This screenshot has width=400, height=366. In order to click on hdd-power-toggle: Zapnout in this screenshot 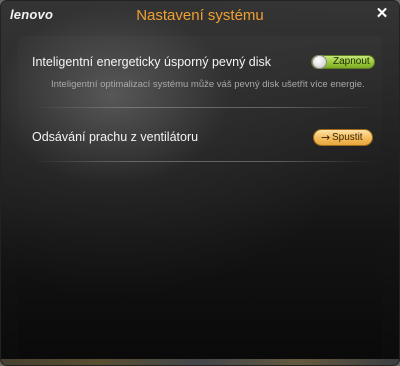, I will do `click(343, 62)`.